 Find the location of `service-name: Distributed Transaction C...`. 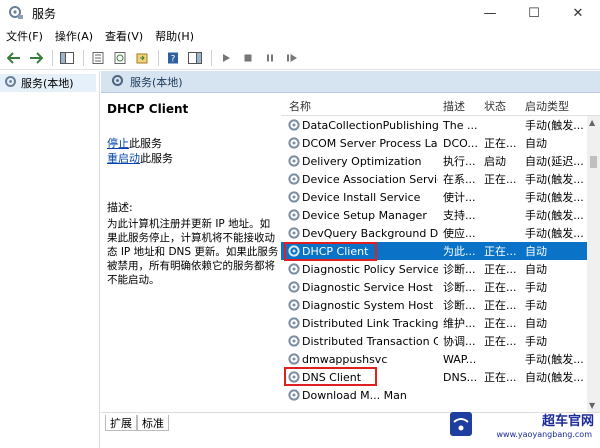

service-name: Distributed Transaction C... is located at coordinates (370, 341).